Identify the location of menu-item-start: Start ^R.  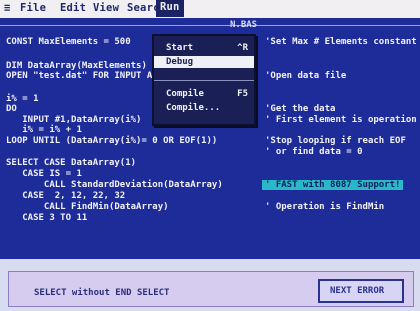
(204, 48).